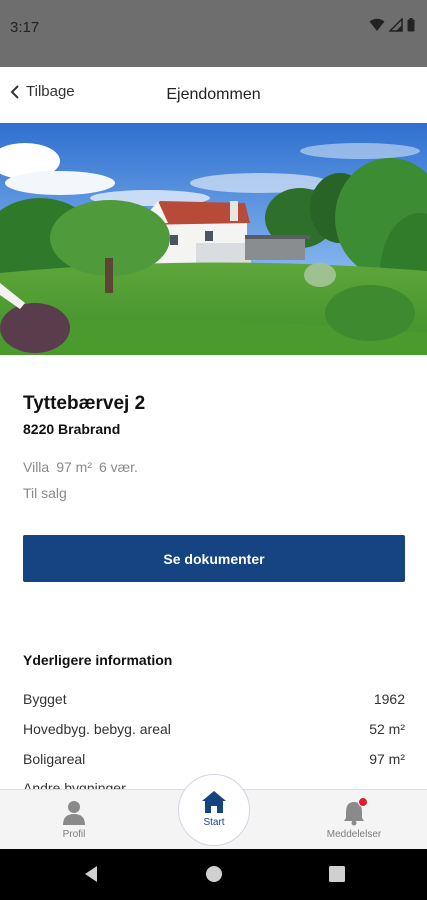  I want to click on page-title: Ejendommen, so click(213, 94).